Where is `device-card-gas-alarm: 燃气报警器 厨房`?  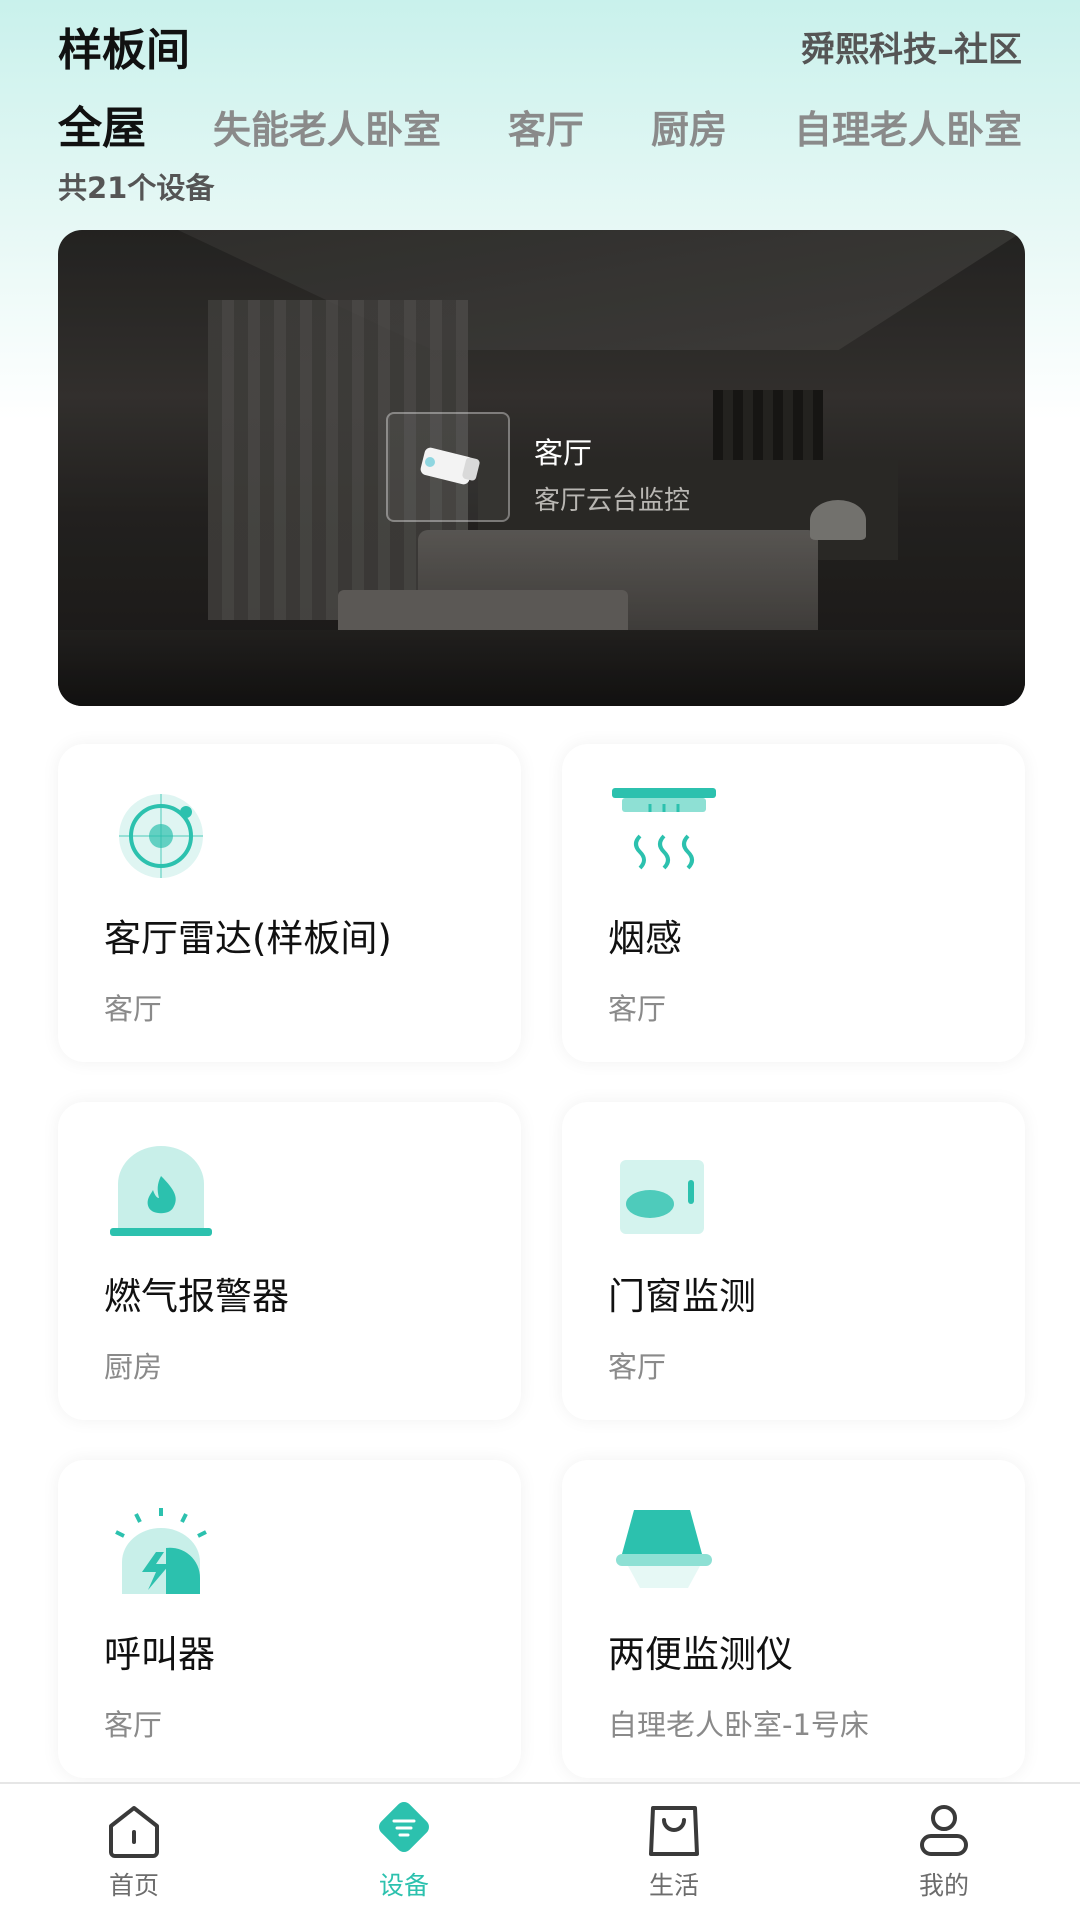
device-card-gas-alarm: 燃气报警器 厨房 is located at coordinates (289, 1261).